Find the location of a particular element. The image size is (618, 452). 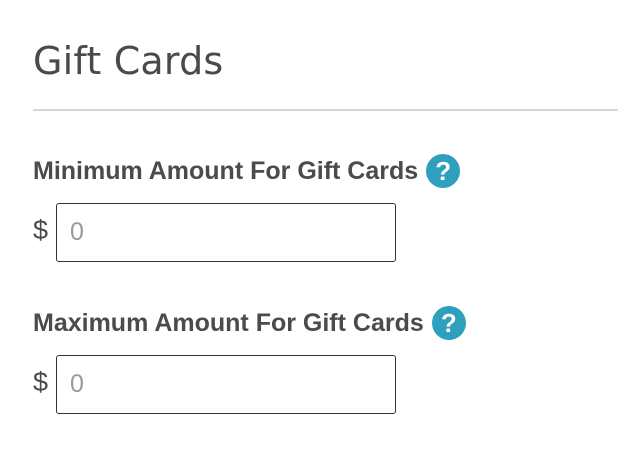

max-amount-input is located at coordinates (226, 384).